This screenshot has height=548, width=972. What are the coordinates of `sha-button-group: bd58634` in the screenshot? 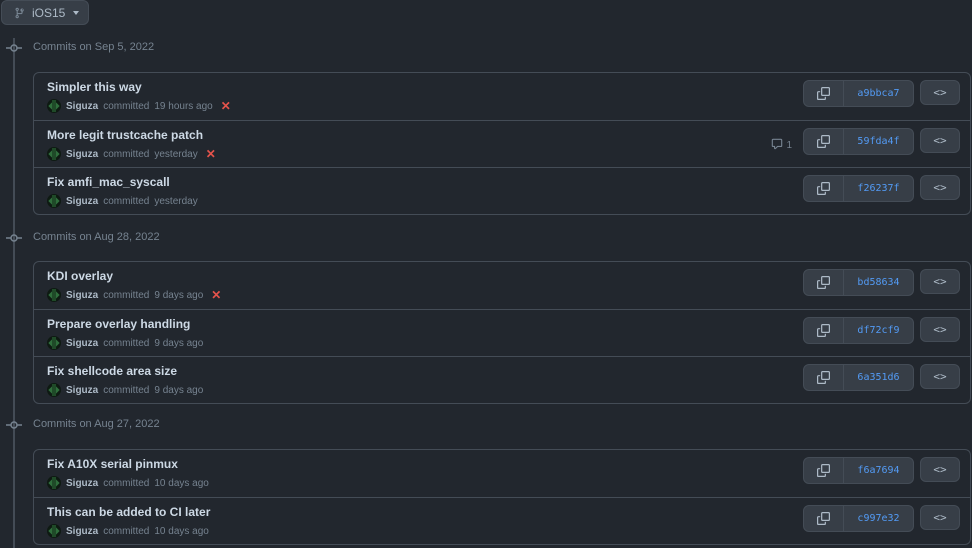 It's located at (858, 282).